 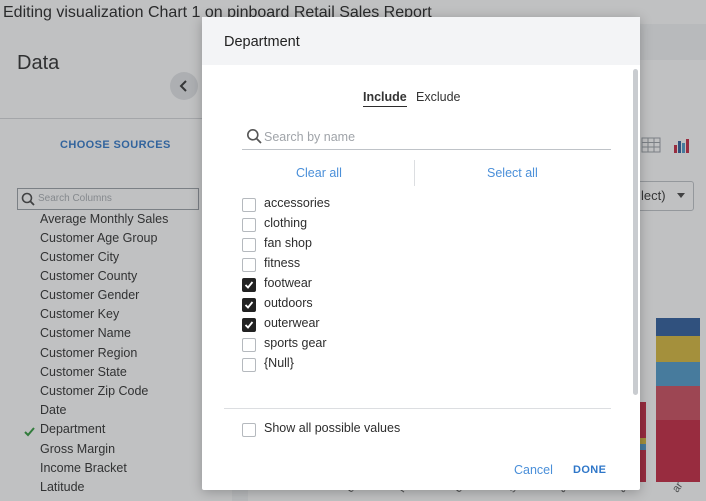 What do you see at coordinates (417, 408) in the screenshot?
I see `footer-divider` at bounding box center [417, 408].